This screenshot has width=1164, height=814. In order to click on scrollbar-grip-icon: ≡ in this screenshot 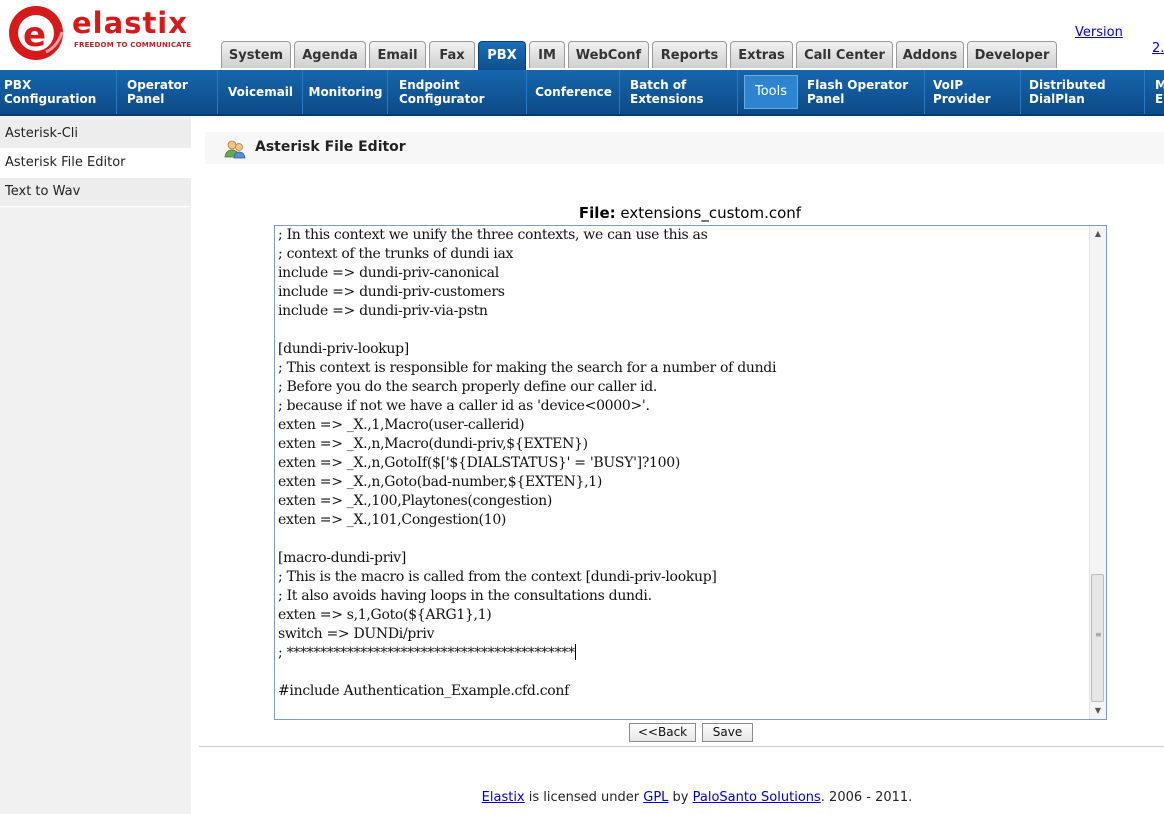, I will do `click(1098, 634)`.